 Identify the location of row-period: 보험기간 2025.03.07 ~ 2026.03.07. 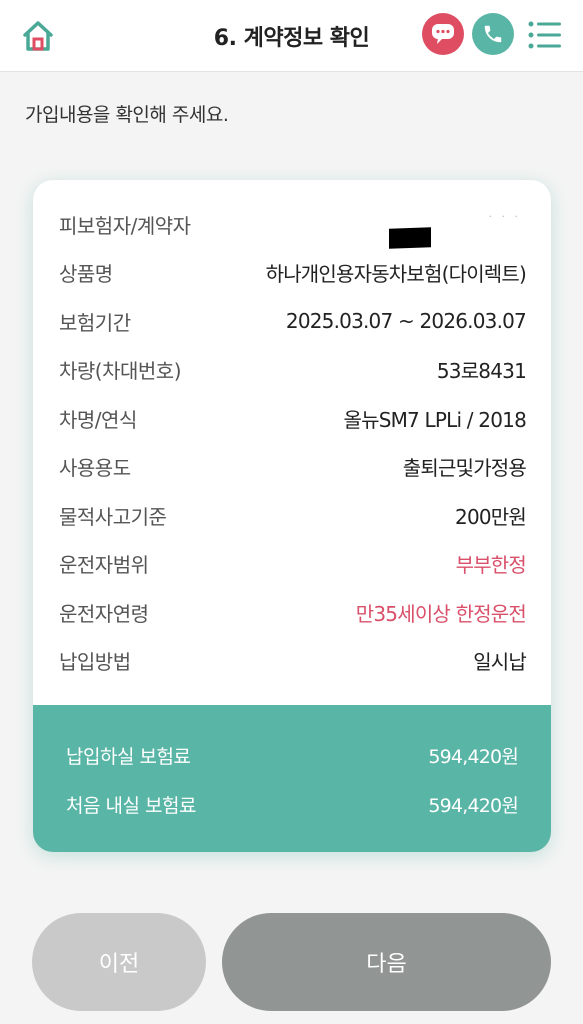
(292, 321).